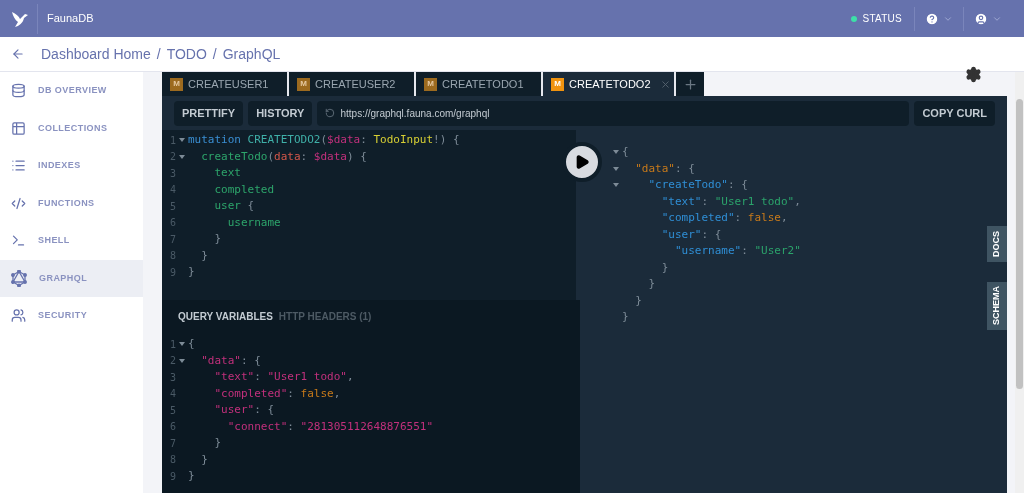 Image resolution: width=1024 pixels, height=493 pixels. I want to click on sidebar-item: INDEXES, so click(71, 166).